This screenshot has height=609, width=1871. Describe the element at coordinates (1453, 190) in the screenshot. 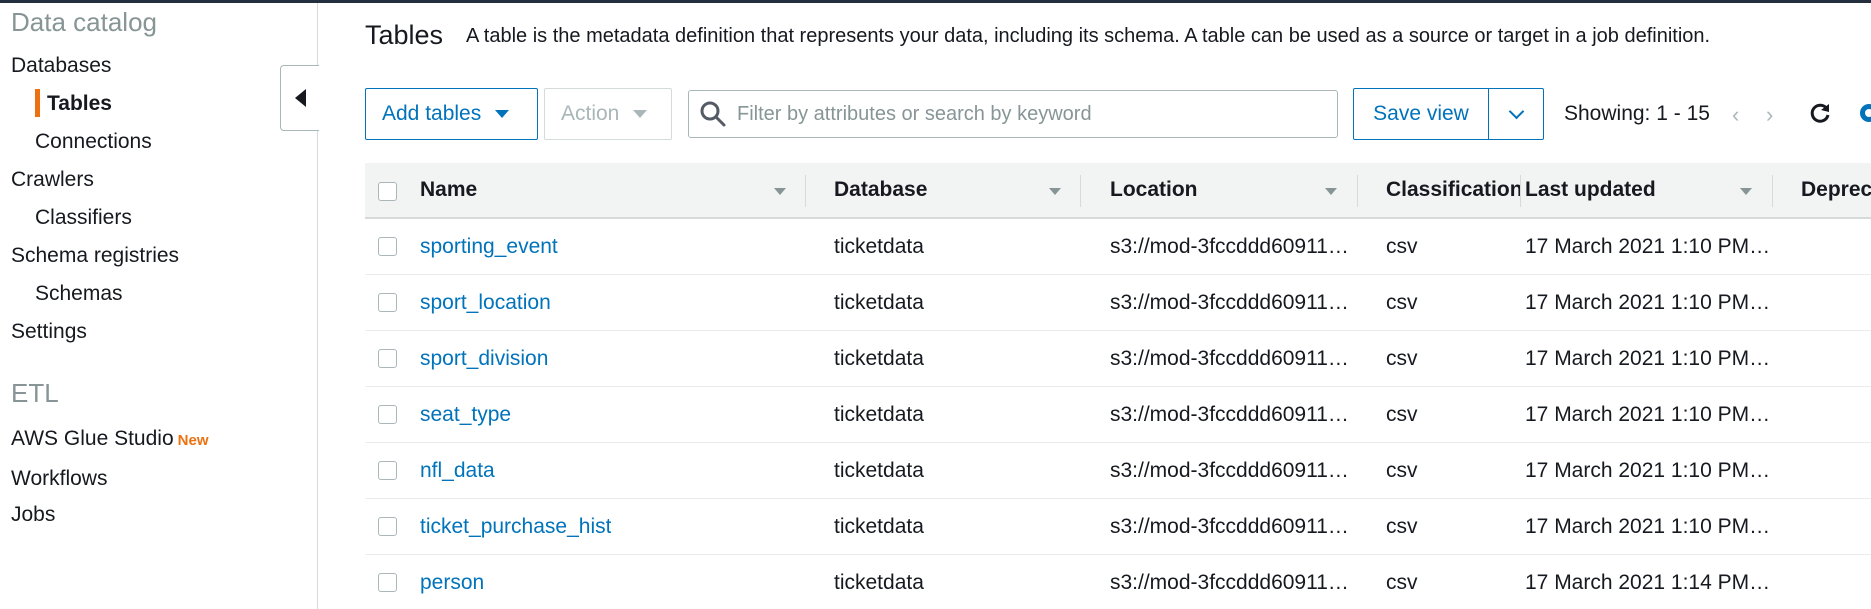

I see `column-header-classification: Classification` at that location.